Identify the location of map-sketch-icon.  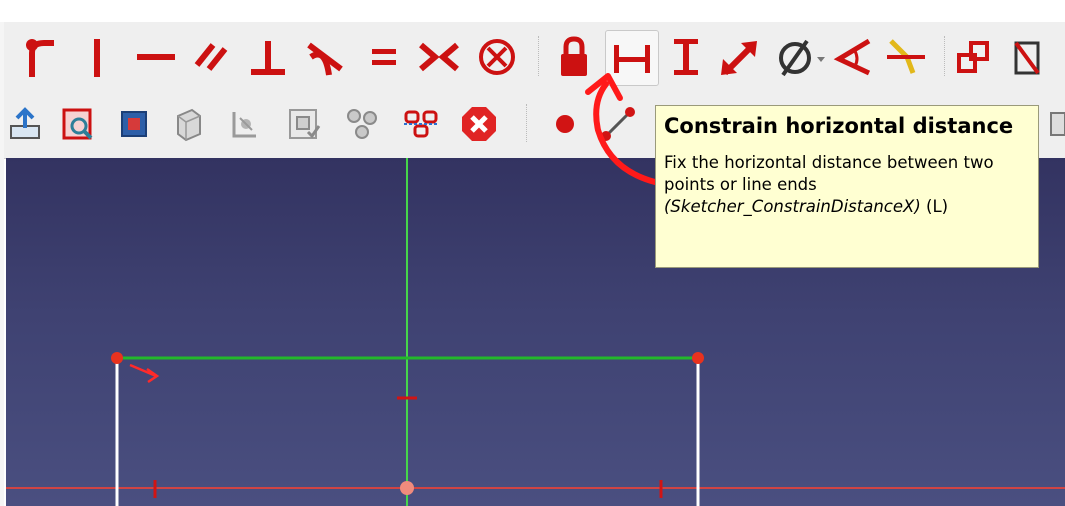
(189, 125).